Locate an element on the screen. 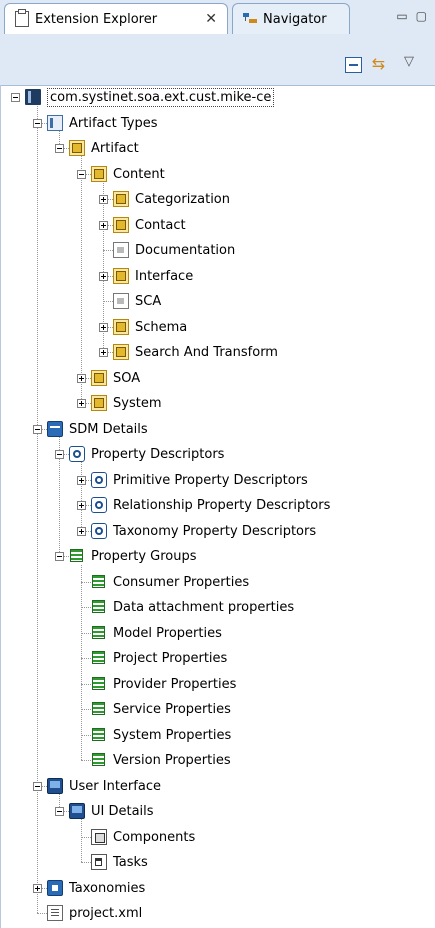 The image size is (435, 928). tree-item-label: Schema is located at coordinates (161, 327).